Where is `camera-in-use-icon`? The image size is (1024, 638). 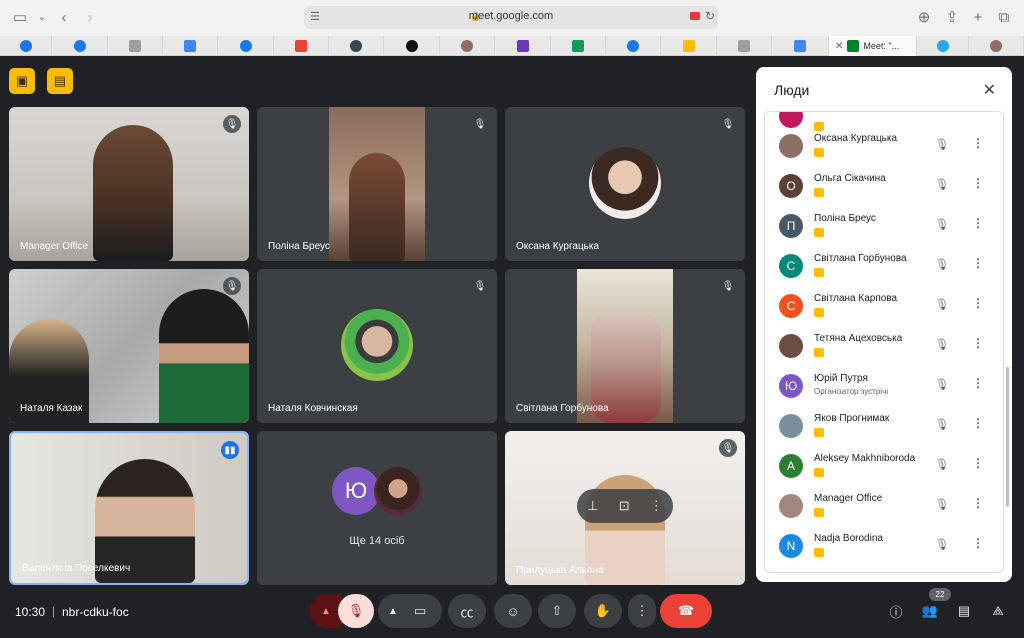
camera-in-use-icon is located at coordinates (695, 16).